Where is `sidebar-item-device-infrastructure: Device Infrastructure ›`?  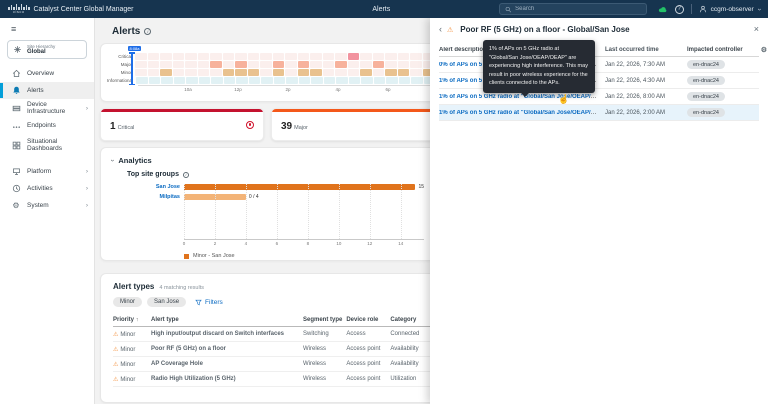 sidebar-item-device-infrastructure: Device Infrastructure › is located at coordinates (47, 108).